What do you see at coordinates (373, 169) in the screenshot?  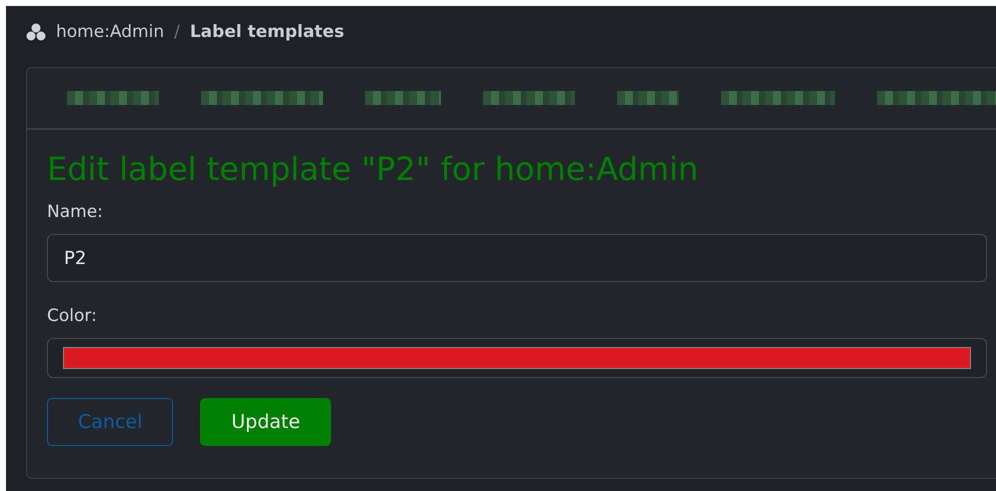 I see `page-heading: Edit label template "P2" for home:Admin` at bounding box center [373, 169].